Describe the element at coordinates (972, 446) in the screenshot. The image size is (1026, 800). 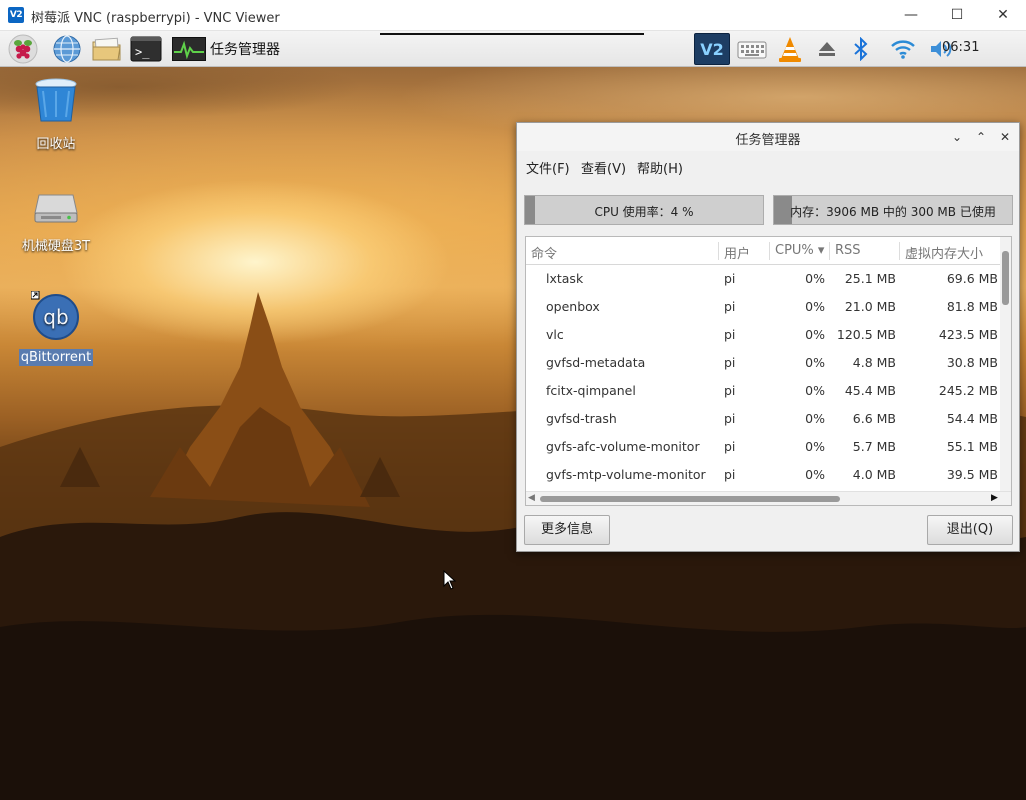
I see `process-virtual-memory: 55.1 MB` at that location.